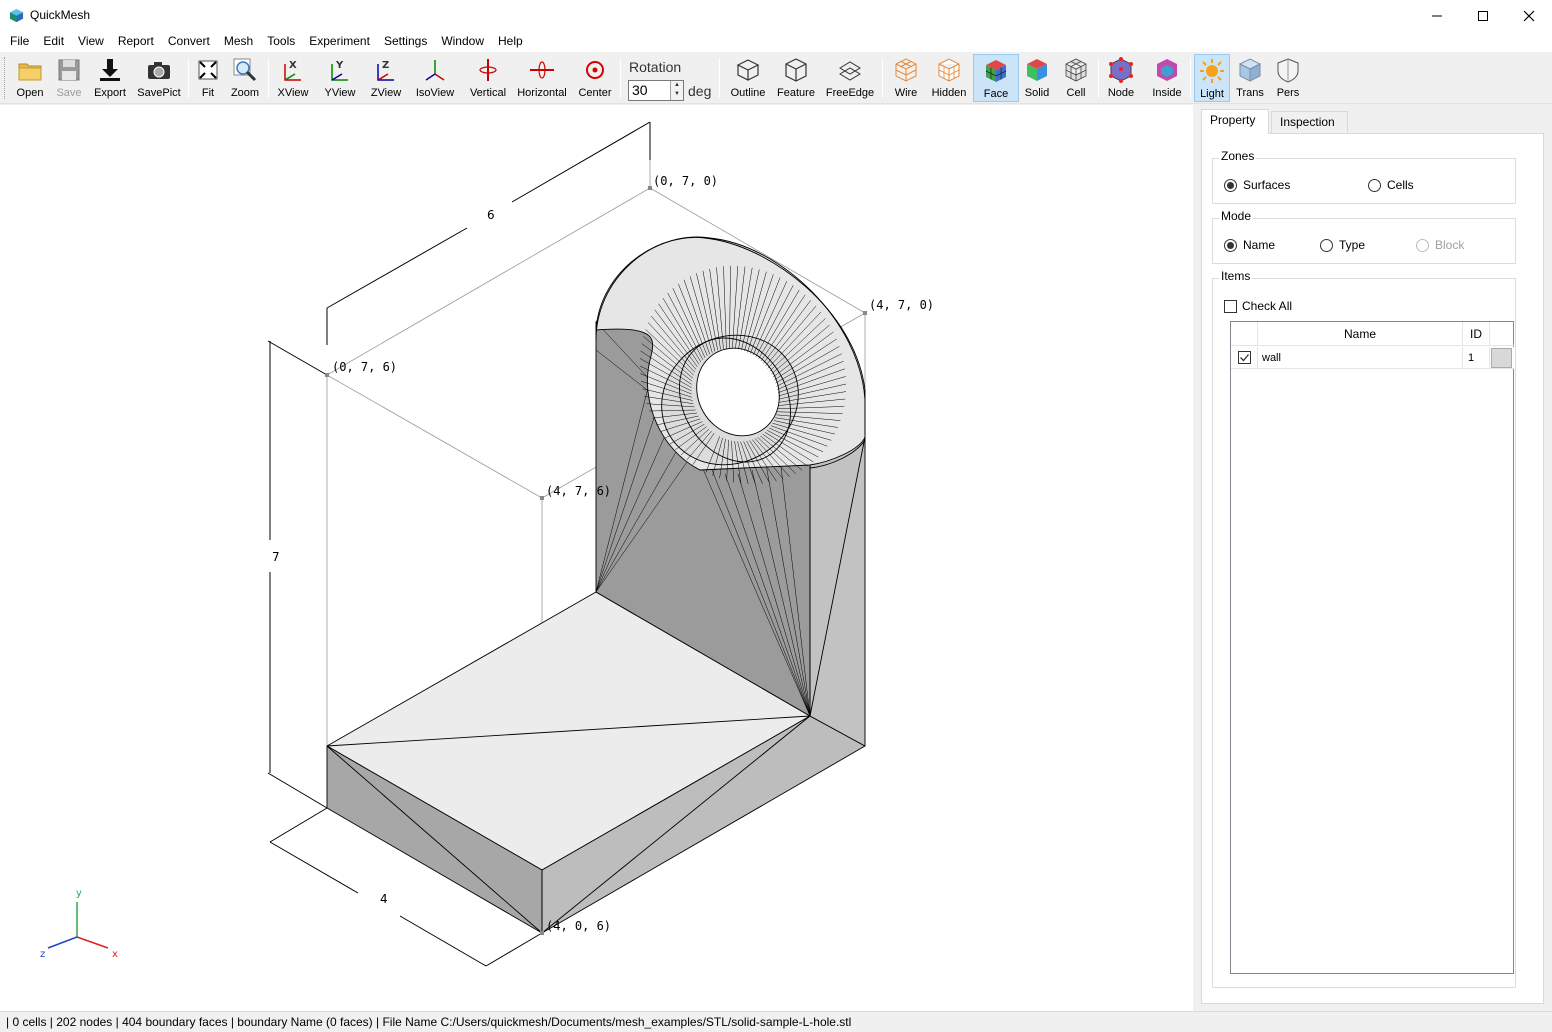  I want to click on zones-group: Zones Surfaces Cells, so click(1364, 176).